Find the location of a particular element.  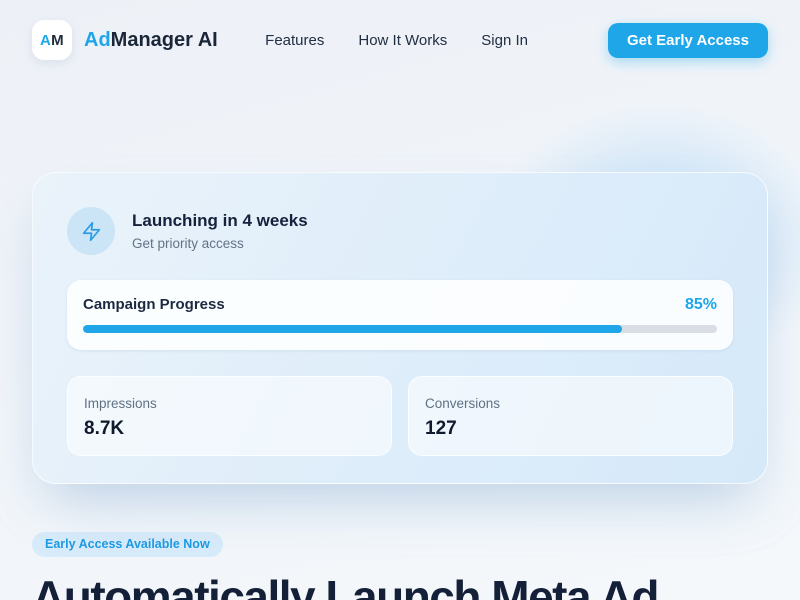

stat-label: Conversions is located at coordinates (463, 403).